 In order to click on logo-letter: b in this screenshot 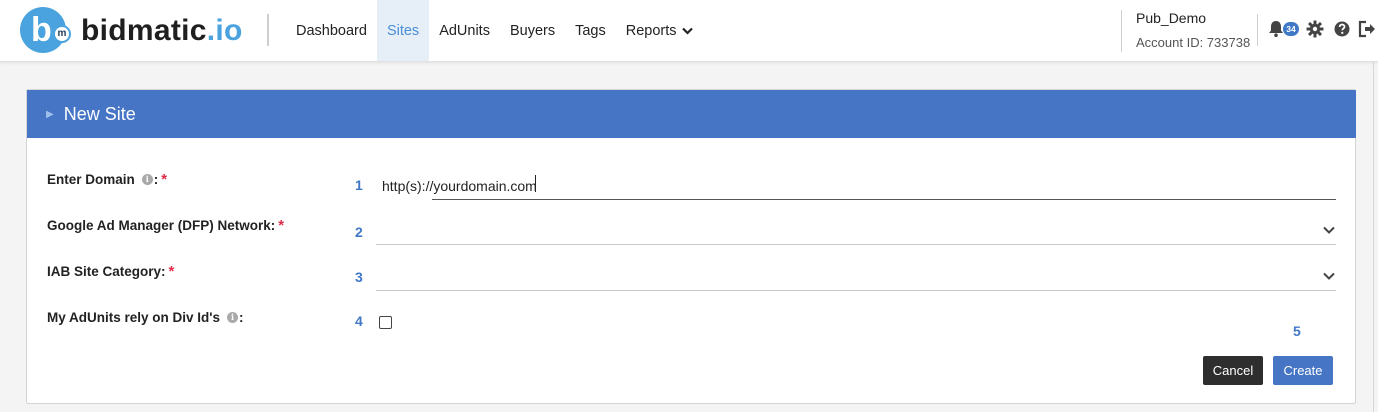, I will do `click(41, 30)`.